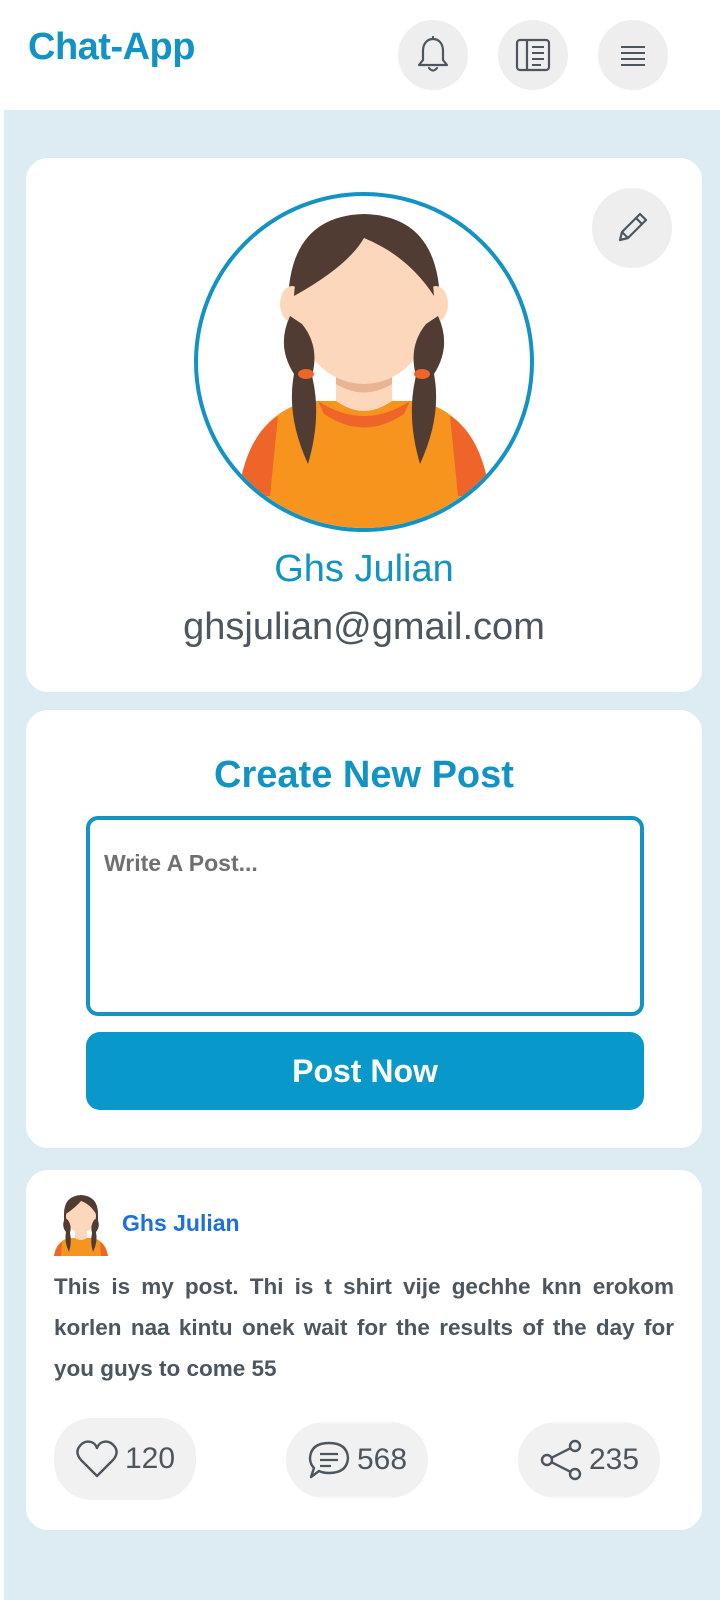 This screenshot has width=720, height=1600. Describe the element at coordinates (364, 371) in the screenshot. I see `girl-avatar-image` at that location.